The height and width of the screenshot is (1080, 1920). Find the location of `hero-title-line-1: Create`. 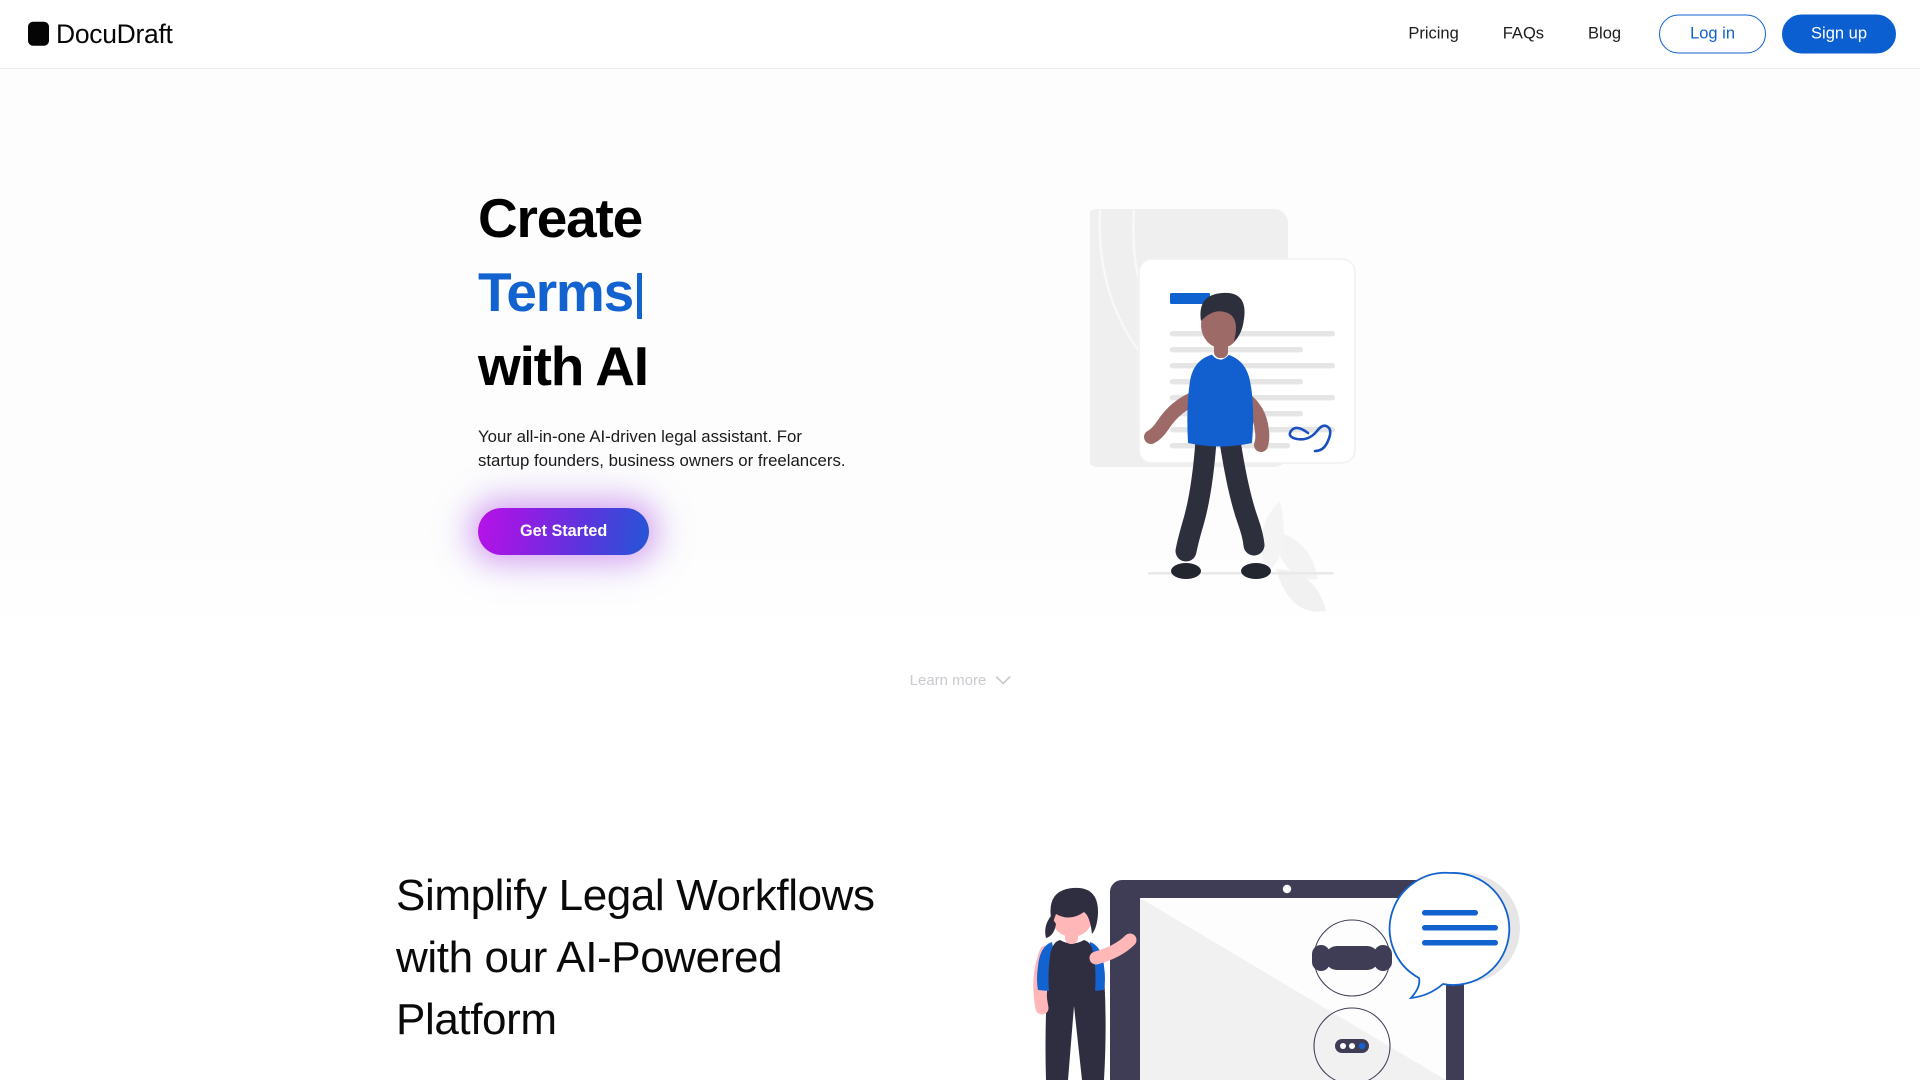

hero-title-line-1: Create is located at coordinates (560, 218).